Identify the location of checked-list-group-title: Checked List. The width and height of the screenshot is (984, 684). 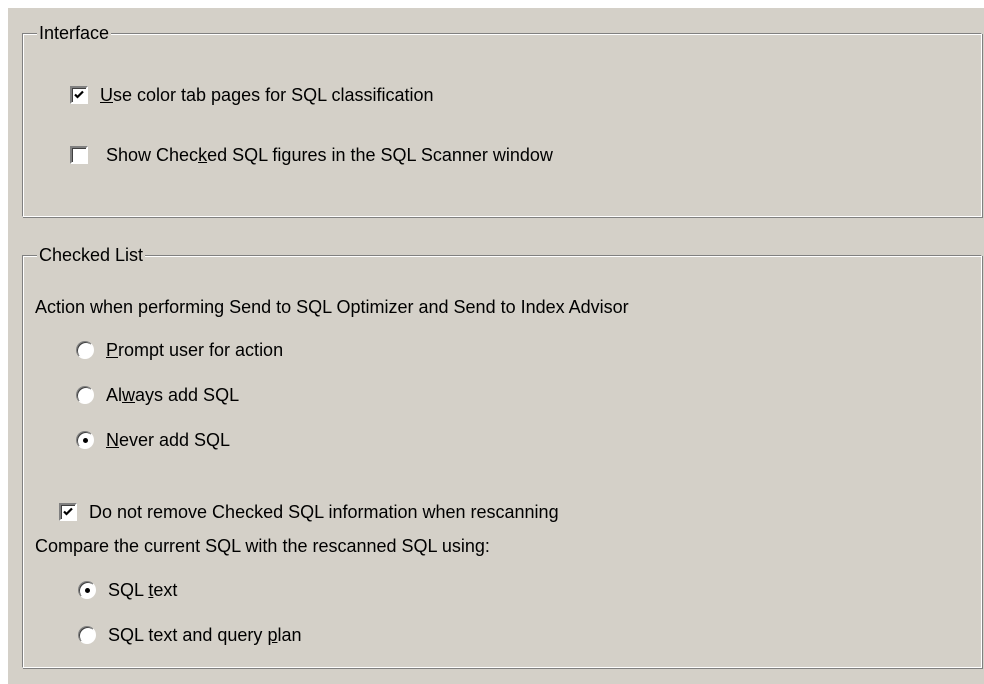
(91, 255).